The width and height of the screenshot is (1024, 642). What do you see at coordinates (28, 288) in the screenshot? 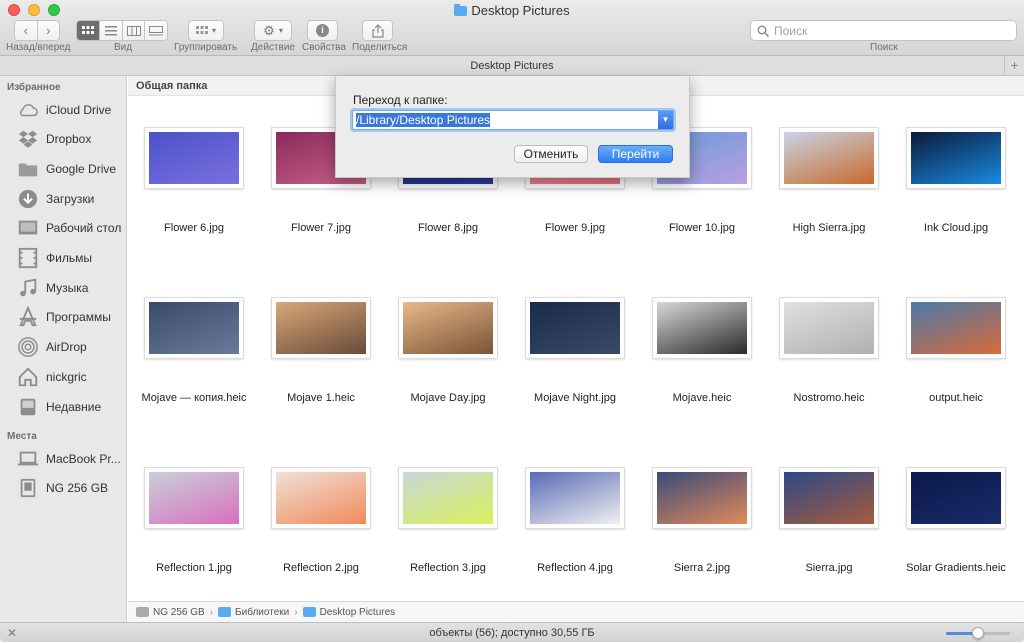
I see `music-icon` at bounding box center [28, 288].